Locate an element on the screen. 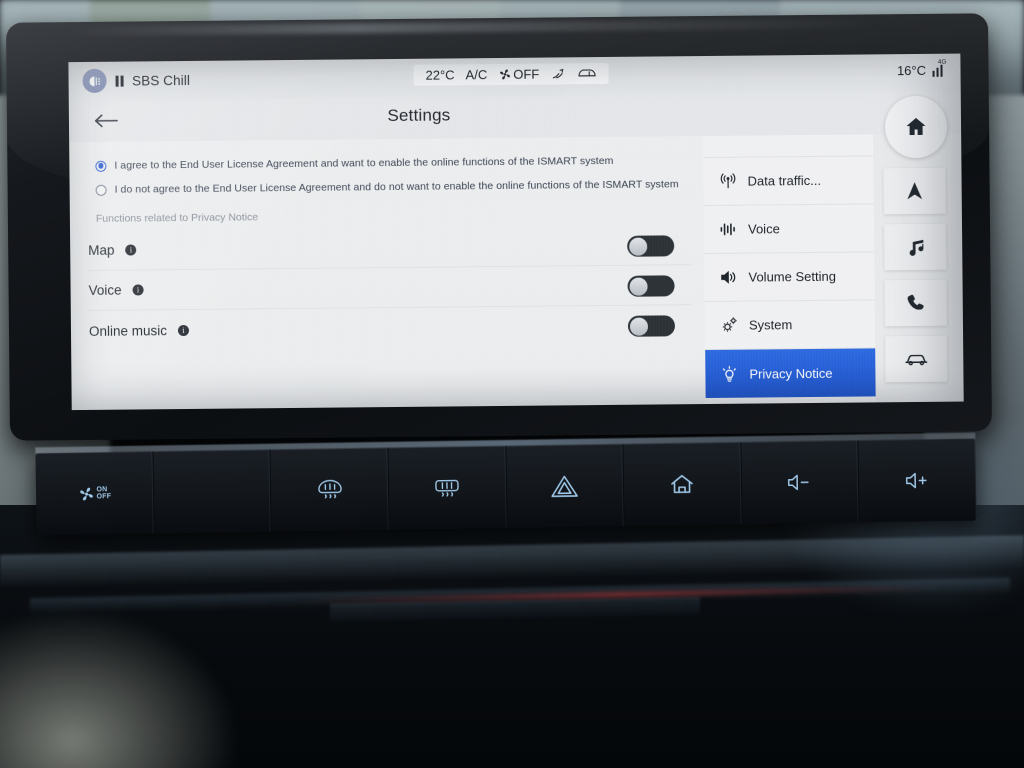 This screenshot has height=768, width=1024. menu-item-voice: Voice is located at coordinates (789, 229).